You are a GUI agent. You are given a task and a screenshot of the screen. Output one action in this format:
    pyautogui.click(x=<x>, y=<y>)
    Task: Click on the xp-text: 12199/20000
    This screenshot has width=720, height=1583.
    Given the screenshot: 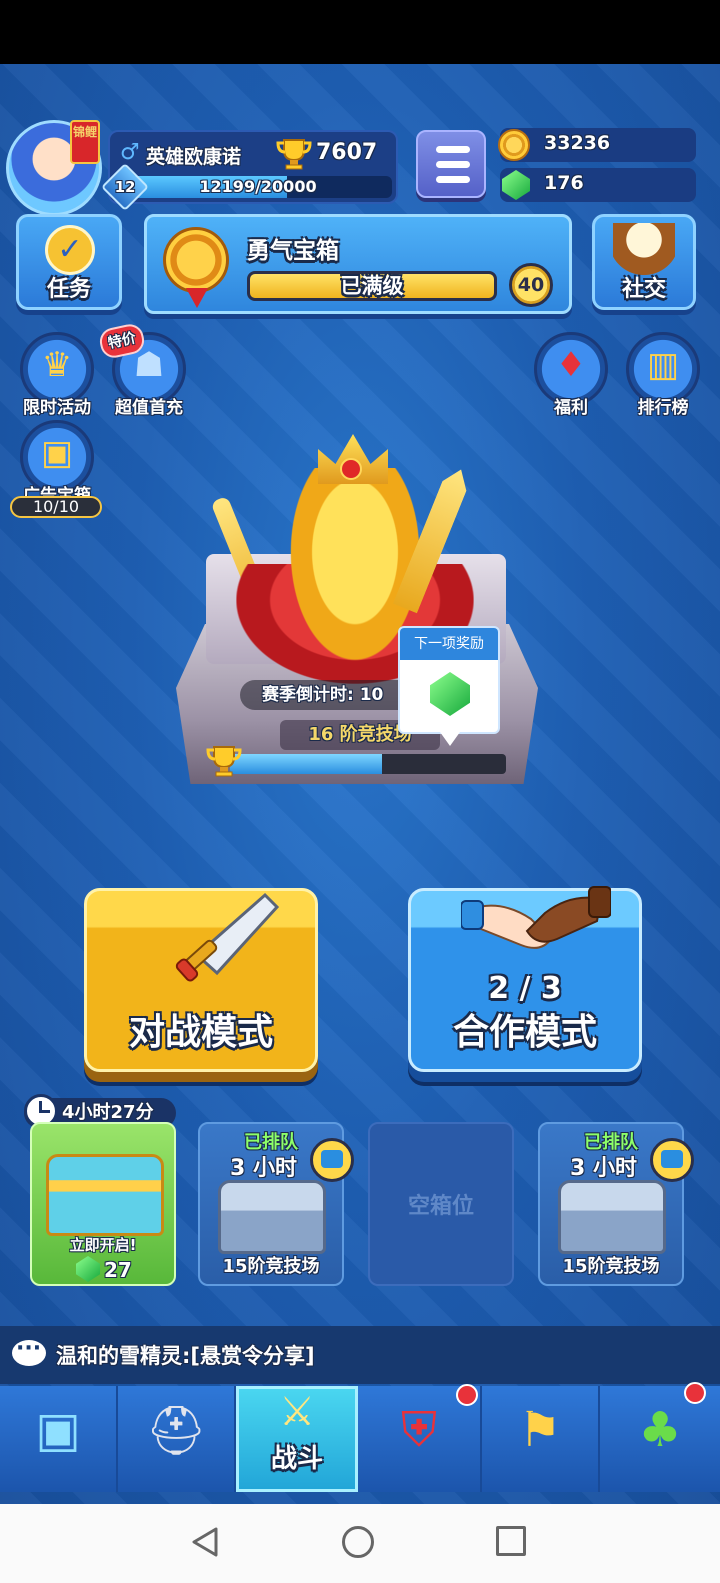 What is the action you would take?
    pyautogui.click(x=258, y=186)
    